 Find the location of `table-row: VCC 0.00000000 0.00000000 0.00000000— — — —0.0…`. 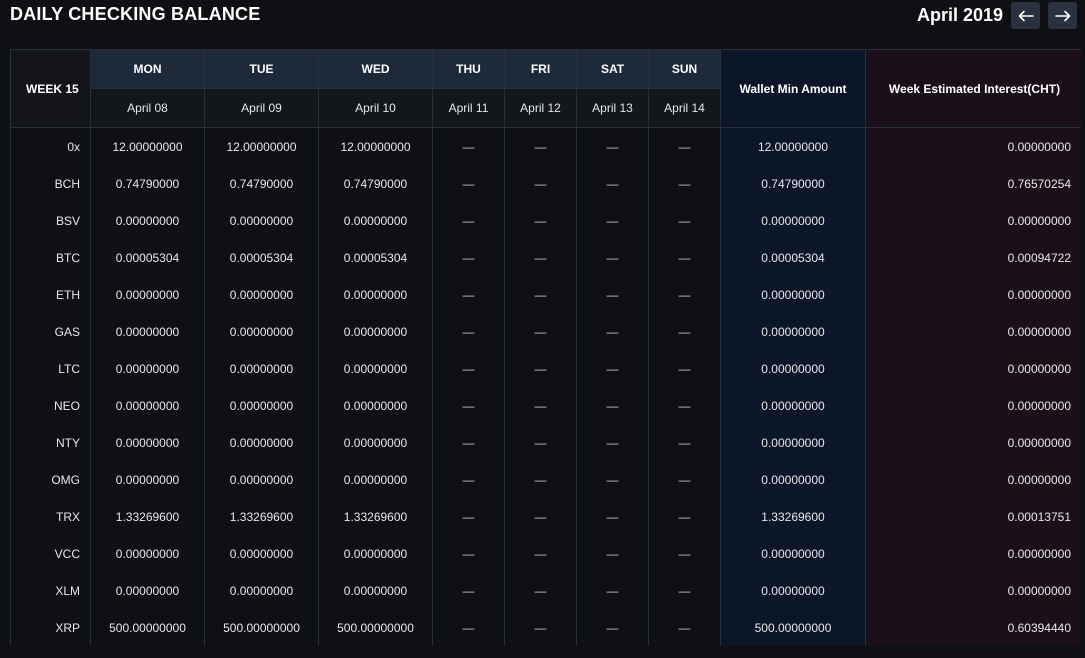

table-row: VCC 0.00000000 0.00000000 0.00000000— — — —0.0… is located at coordinates (545, 553).